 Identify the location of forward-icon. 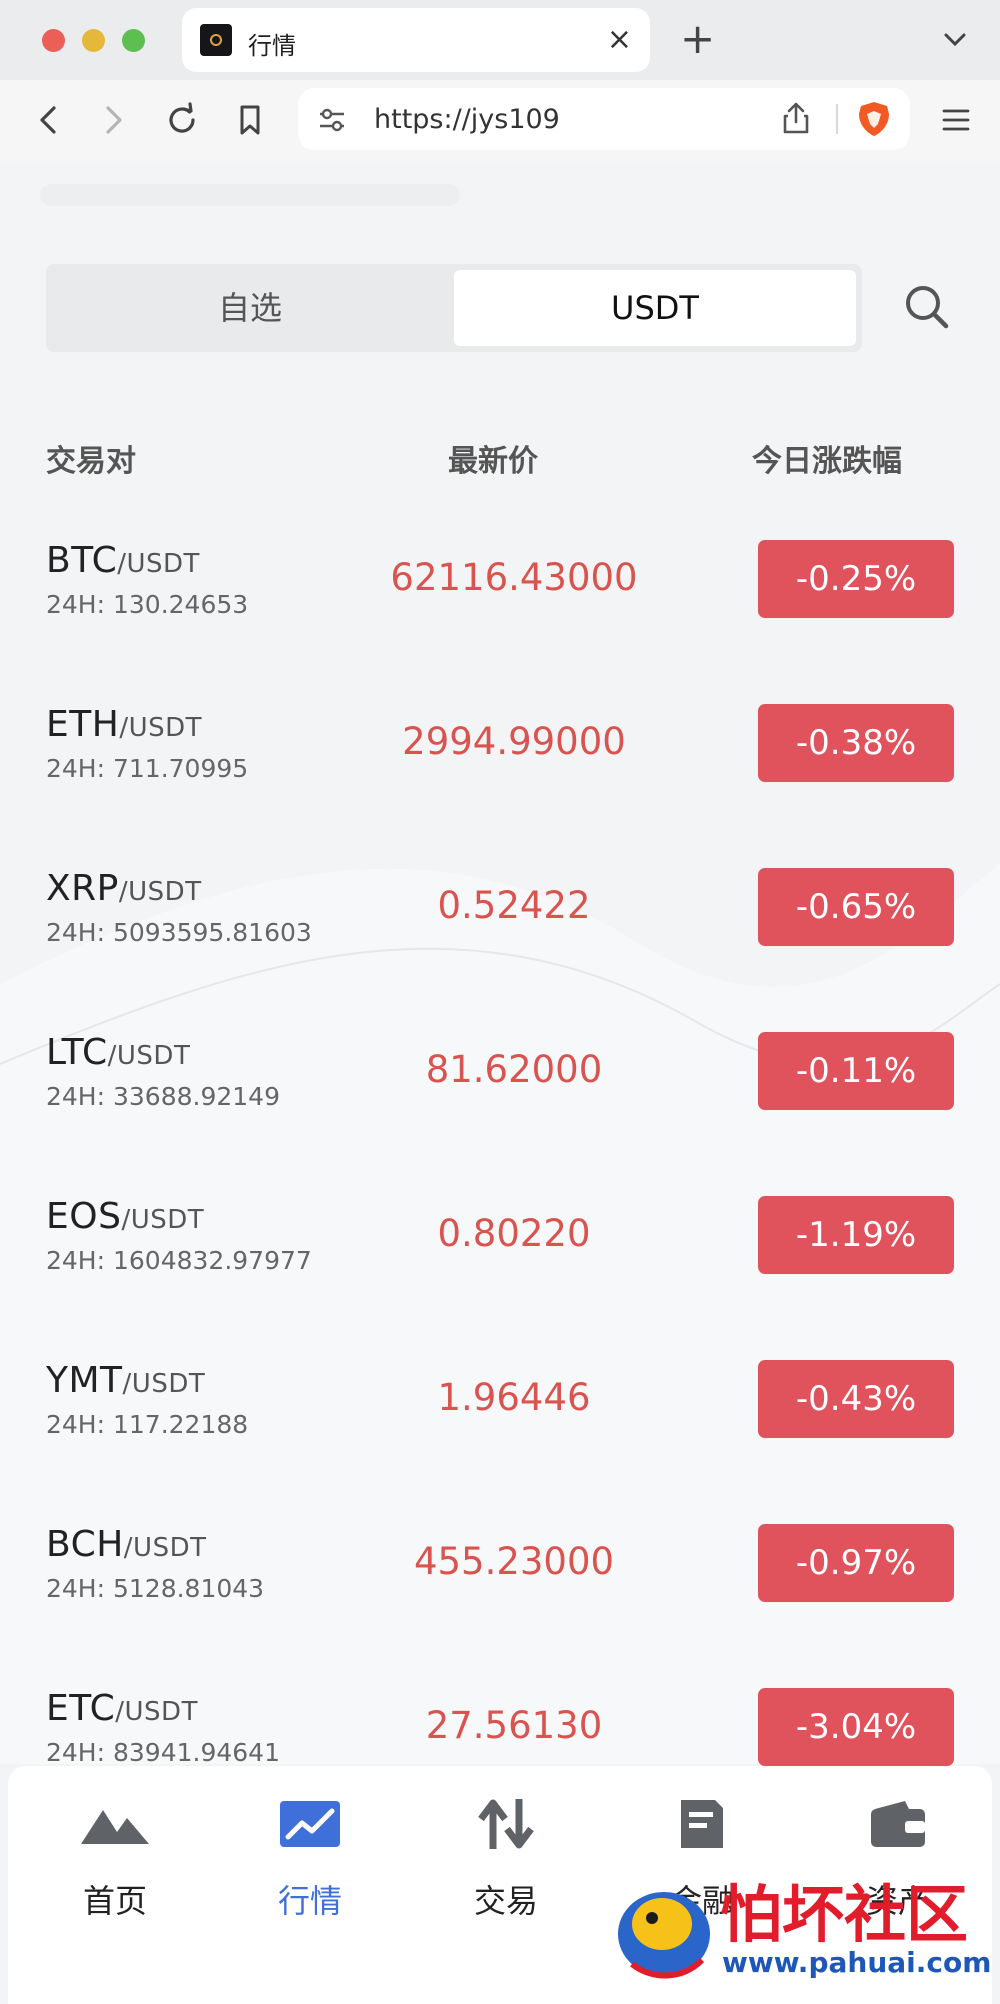
(114, 120).